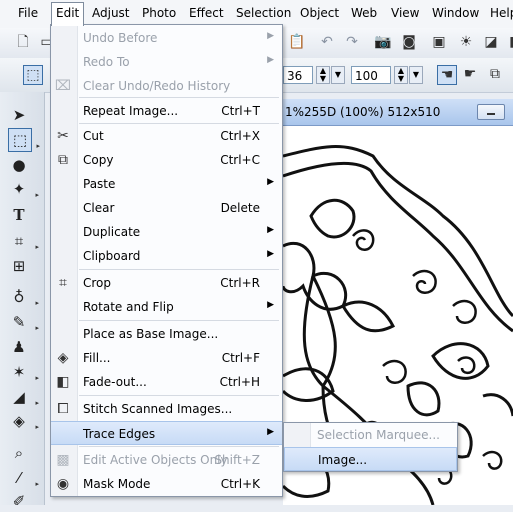 This screenshot has height=512, width=513. Describe the element at coordinates (157, 86) in the screenshot. I see `menu-item-label: Clear Undo/Redo History` at that location.